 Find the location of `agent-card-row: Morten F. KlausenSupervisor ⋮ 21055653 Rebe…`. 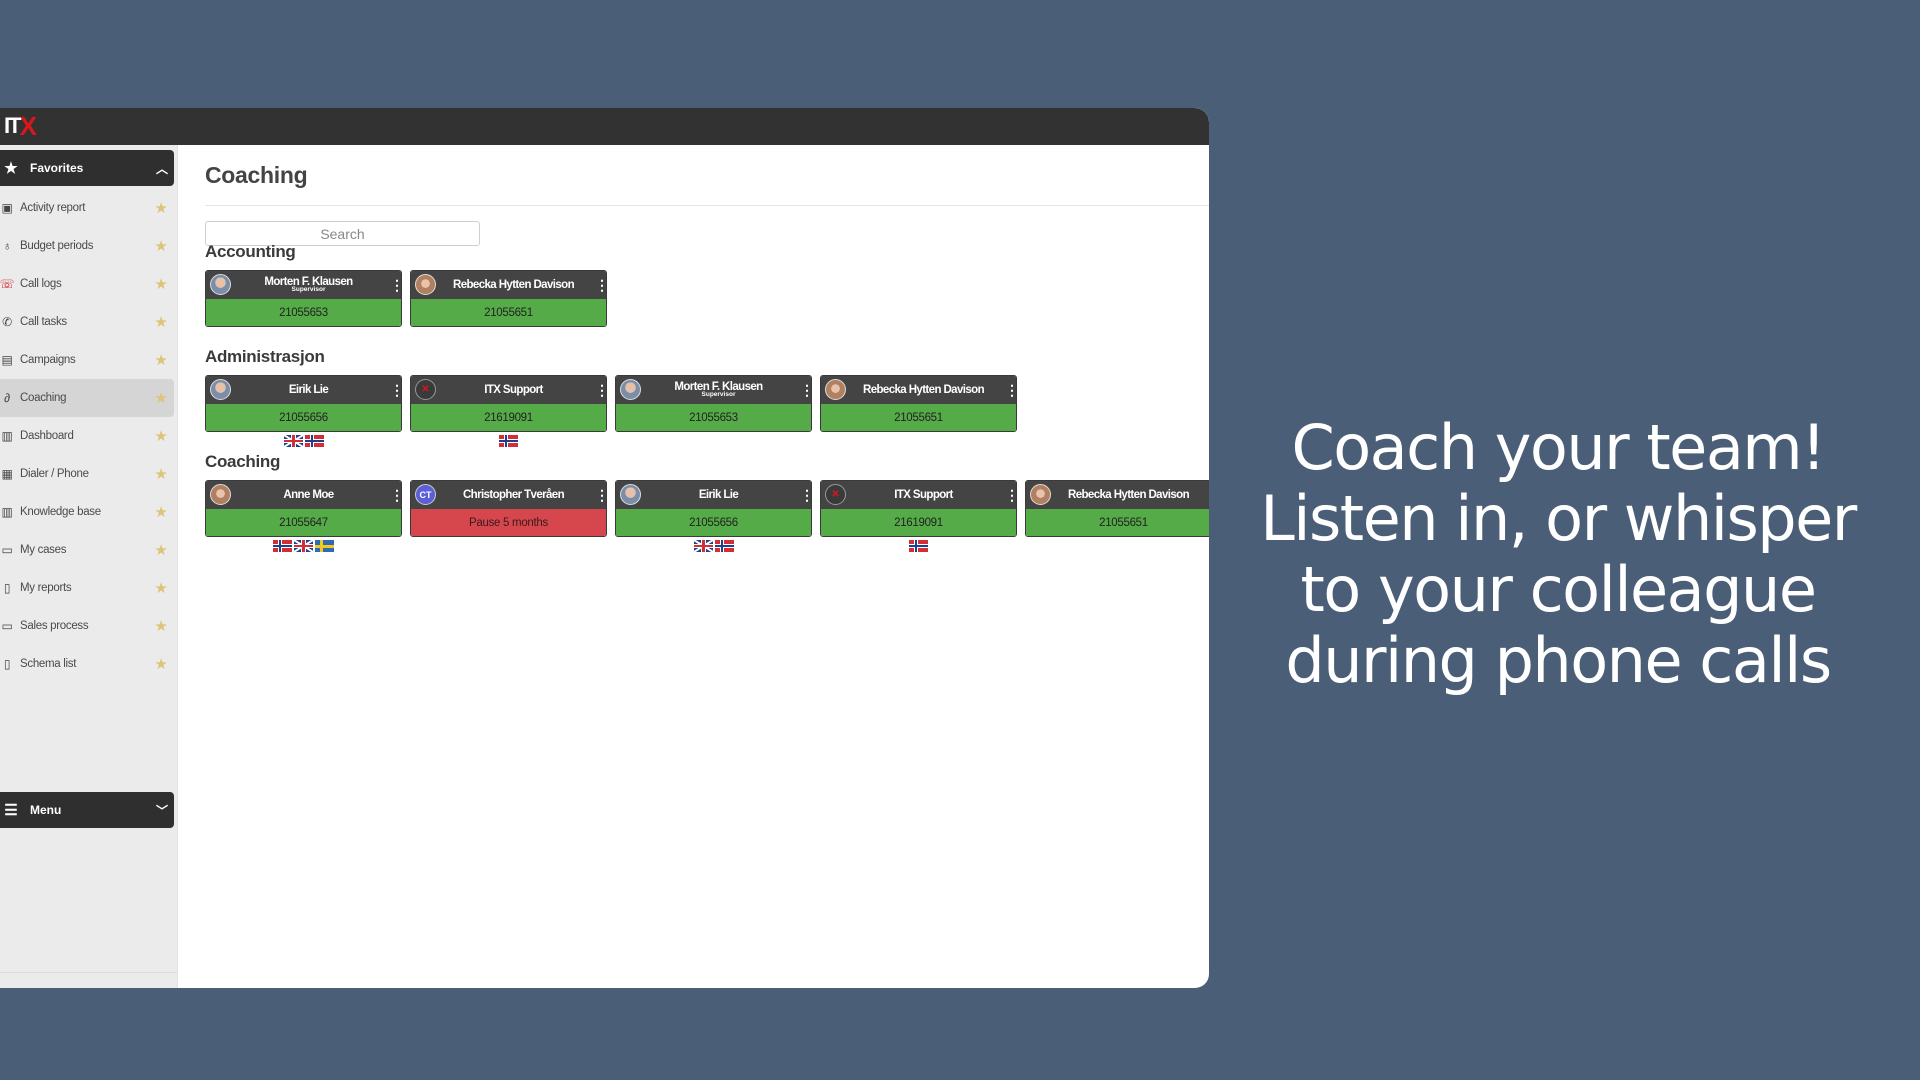

agent-card-row: Morten F. KlausenSupervisor ⋮ 21055653 Rebe… is located at coordinates (707, 310).